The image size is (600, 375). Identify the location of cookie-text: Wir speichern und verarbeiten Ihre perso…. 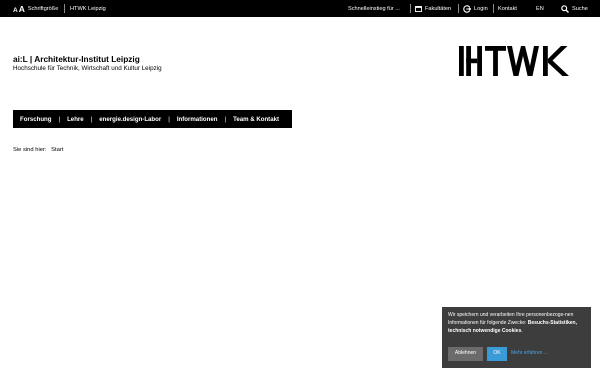
(516, 323).